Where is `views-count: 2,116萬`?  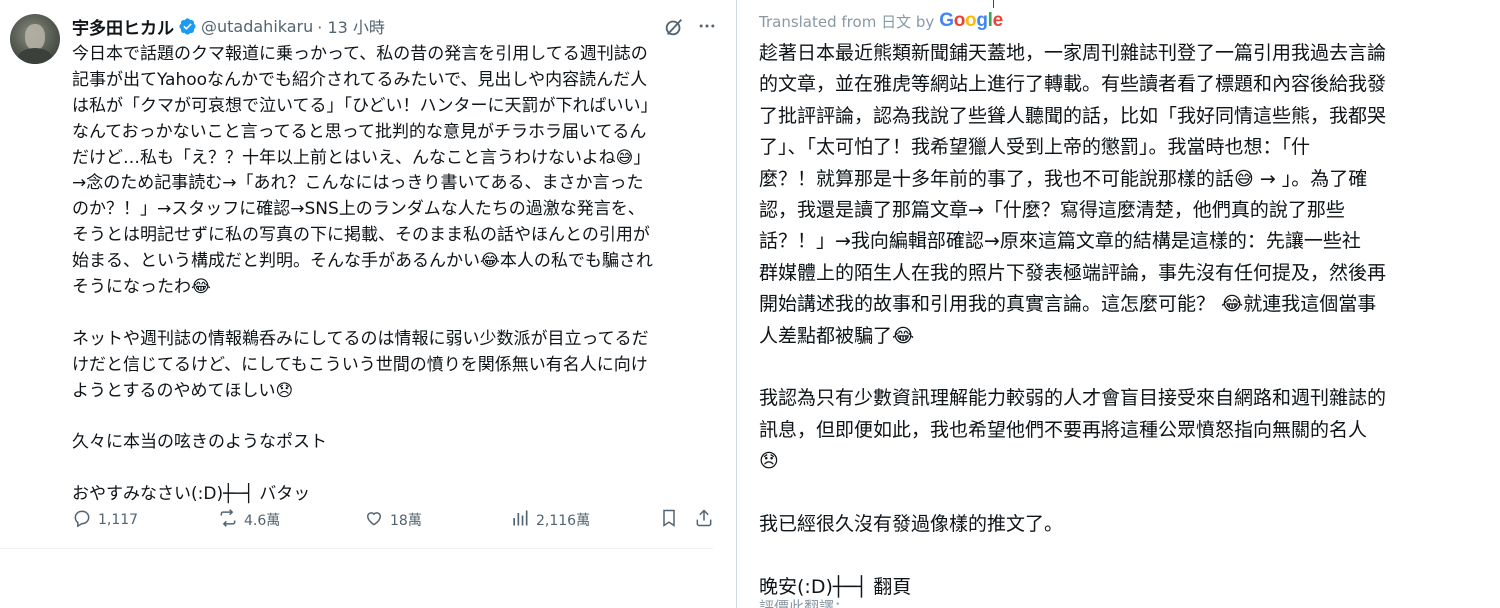
views-count: 2,116萬 is located at coordinates (563, 521).